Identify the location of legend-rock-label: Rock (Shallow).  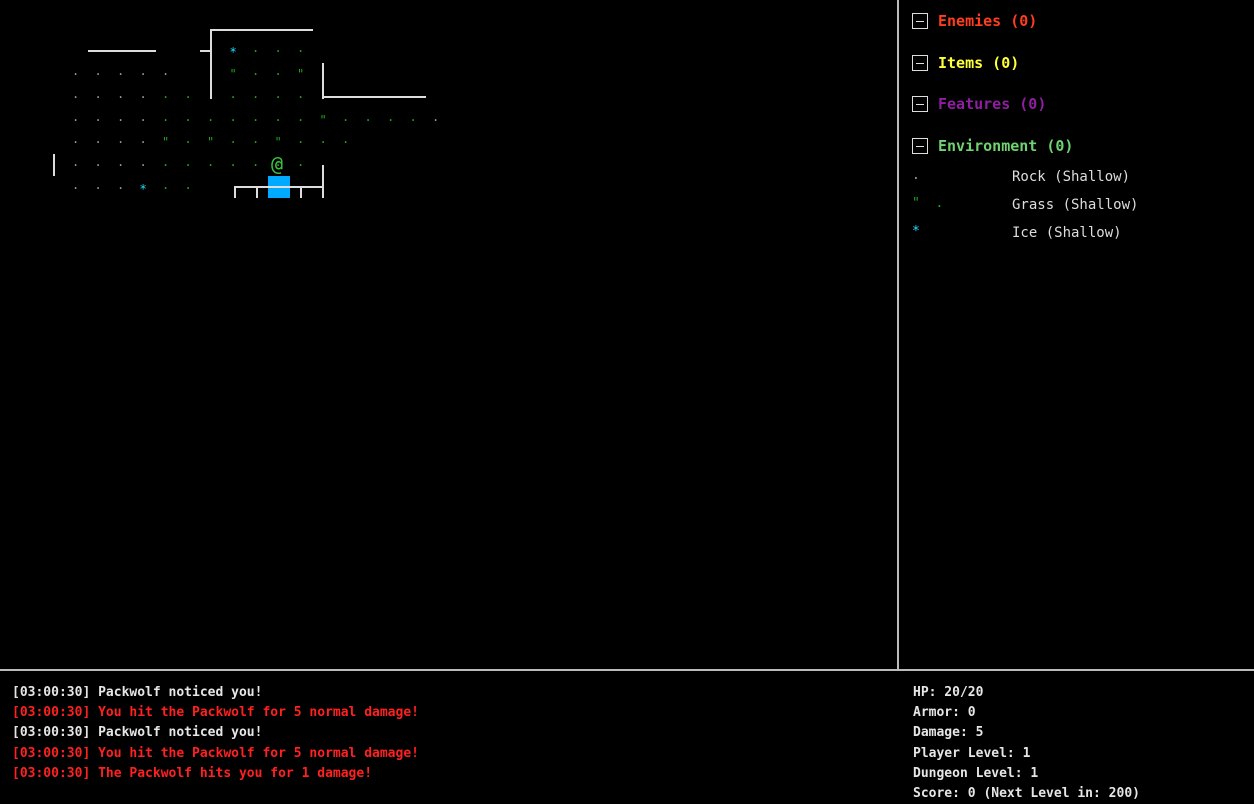
(1071, 177).